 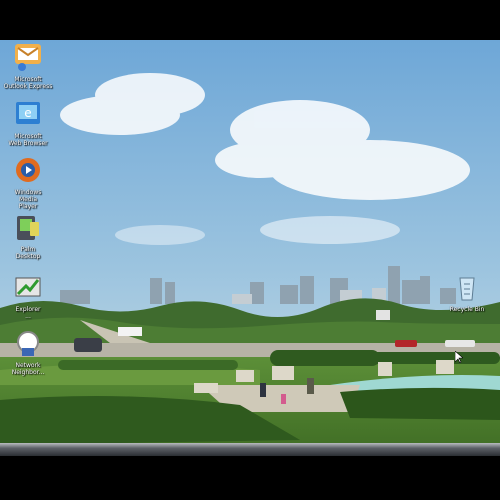 I want to click on icon-label: Palm Desktop, so click(x=28, y=253).